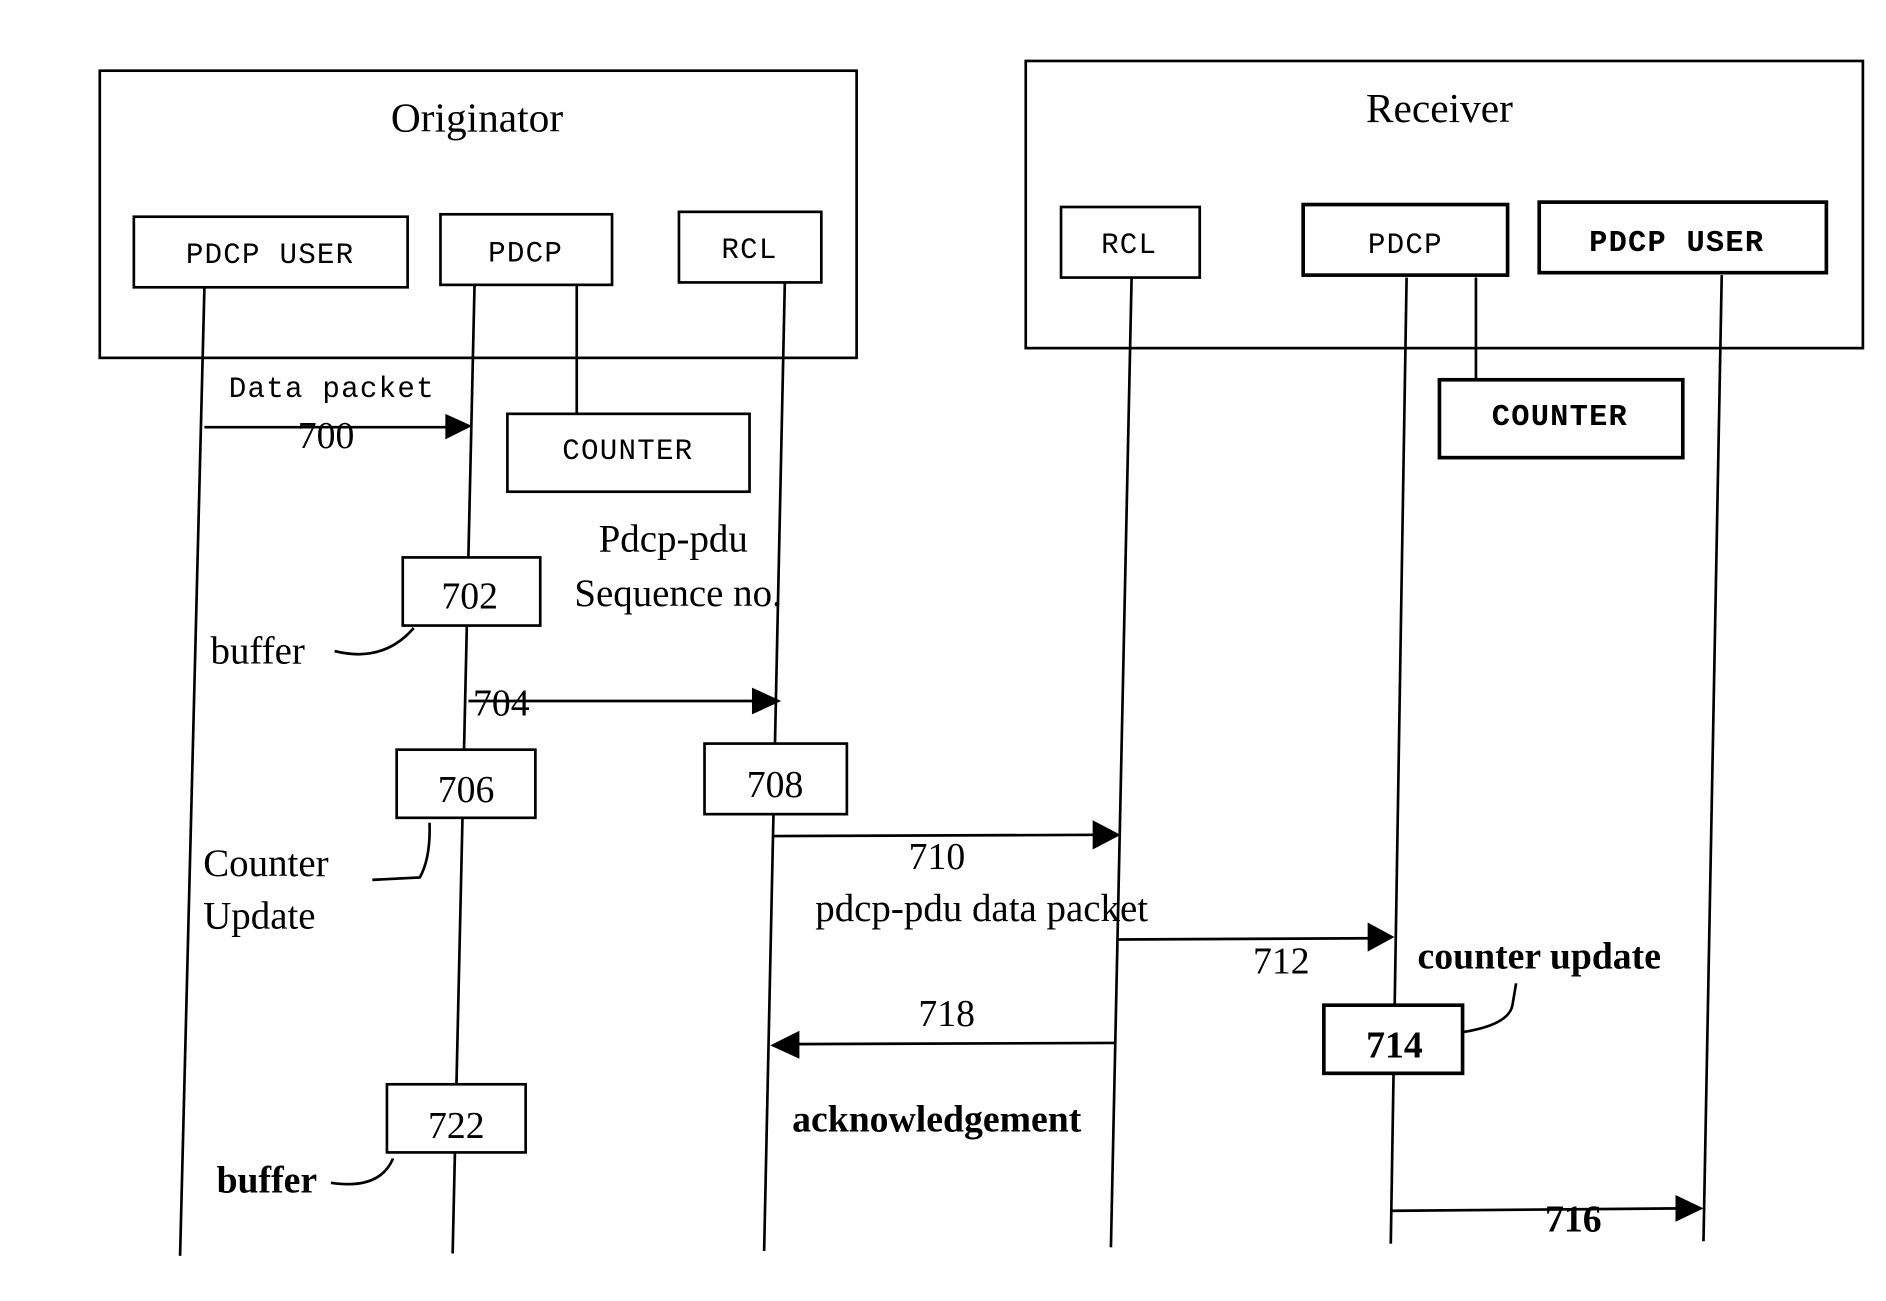 This screenshot has height=1301, width=1886. What do you see at coordinates (477, 118) in the screenshot?
I see `originator-title: Originator` at bounding box center [477, 118].